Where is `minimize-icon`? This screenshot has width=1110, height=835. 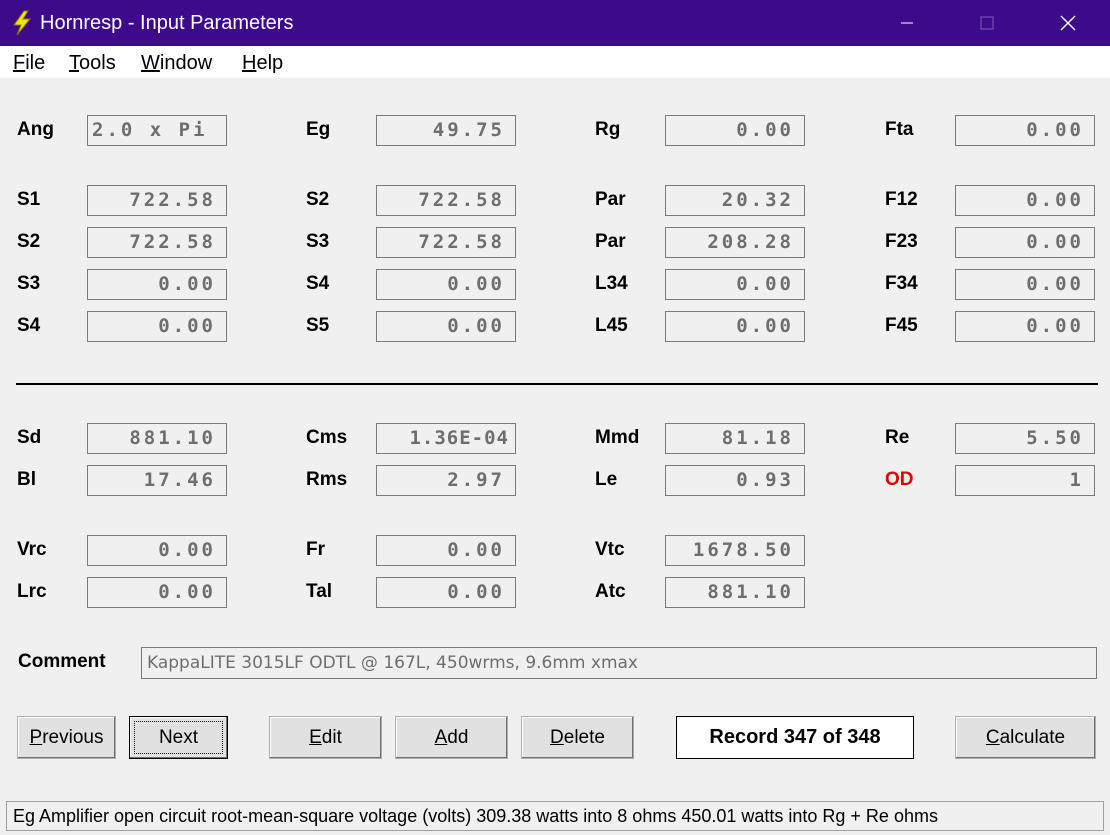 minimize-icon is located at coordinates (907, 23).